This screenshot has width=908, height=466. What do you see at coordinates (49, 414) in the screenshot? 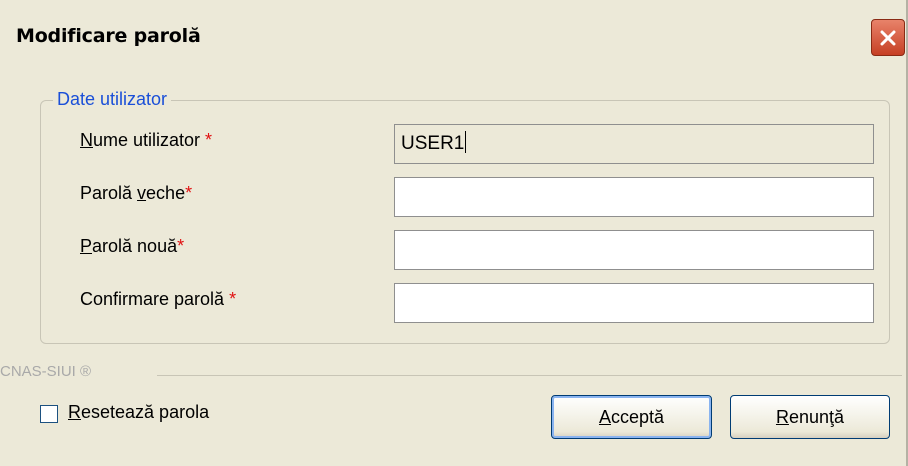
I see `reset-password-checkbox` at bounding box center [49, 414].